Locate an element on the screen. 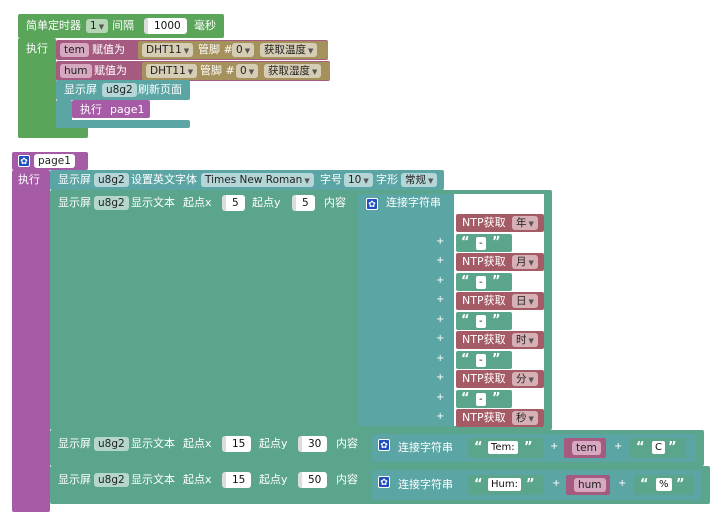  ntp-part-dropdown: 分 ▼ is located at coordinates (525, 379).